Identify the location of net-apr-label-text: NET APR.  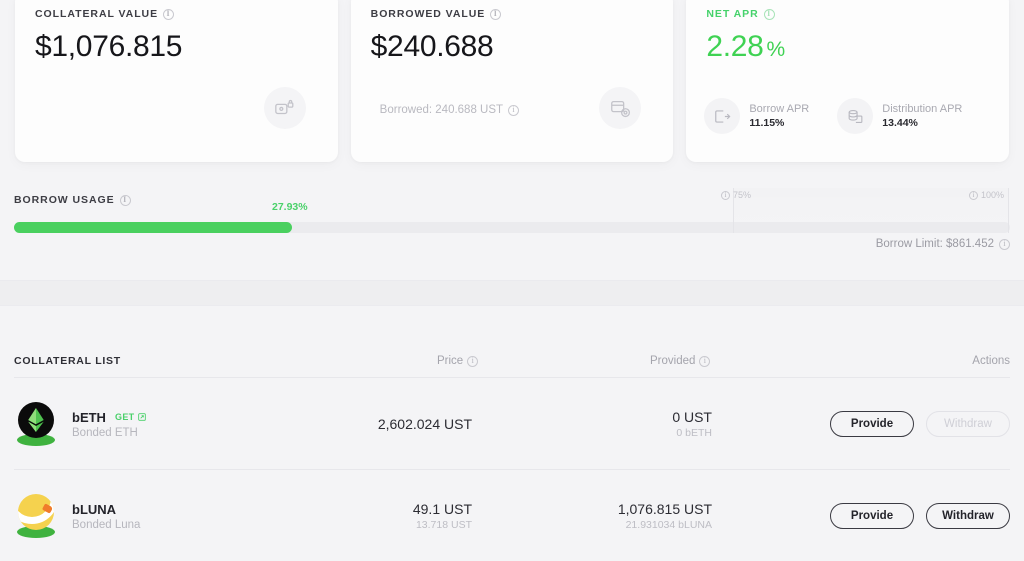
(732, 14).